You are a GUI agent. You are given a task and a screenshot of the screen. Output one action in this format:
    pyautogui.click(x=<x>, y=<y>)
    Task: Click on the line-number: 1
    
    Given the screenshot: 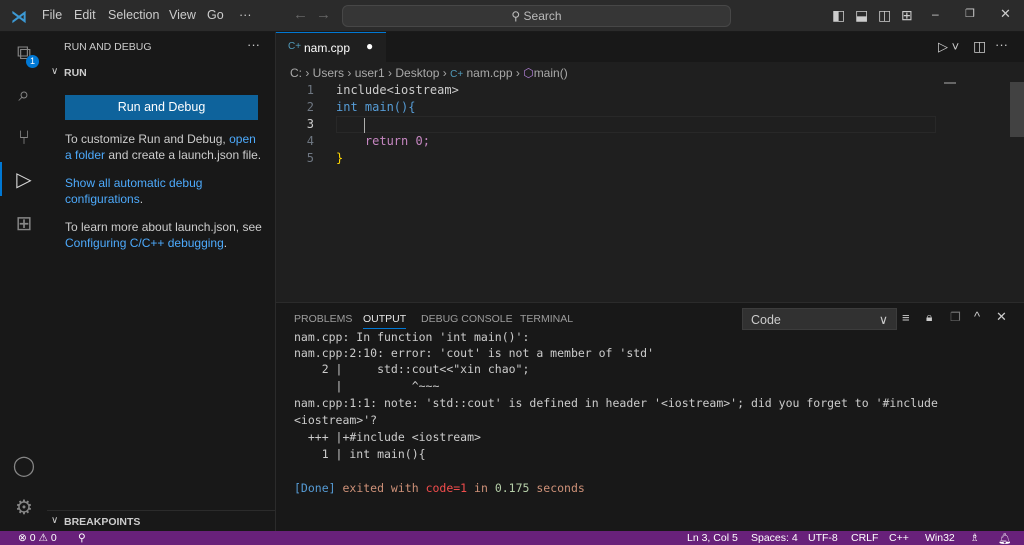 What is the action you would take?
    pyautogui.click(x=310, y=90)
    